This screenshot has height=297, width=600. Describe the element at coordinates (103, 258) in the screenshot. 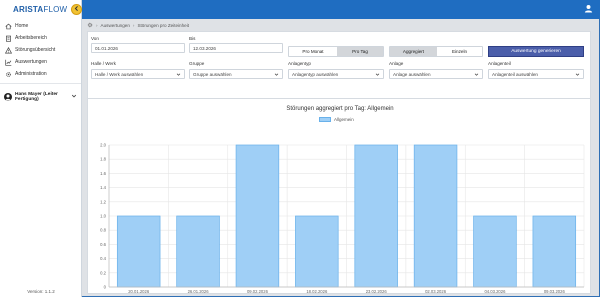

I see `y-tick-label: 0.4` at that location.